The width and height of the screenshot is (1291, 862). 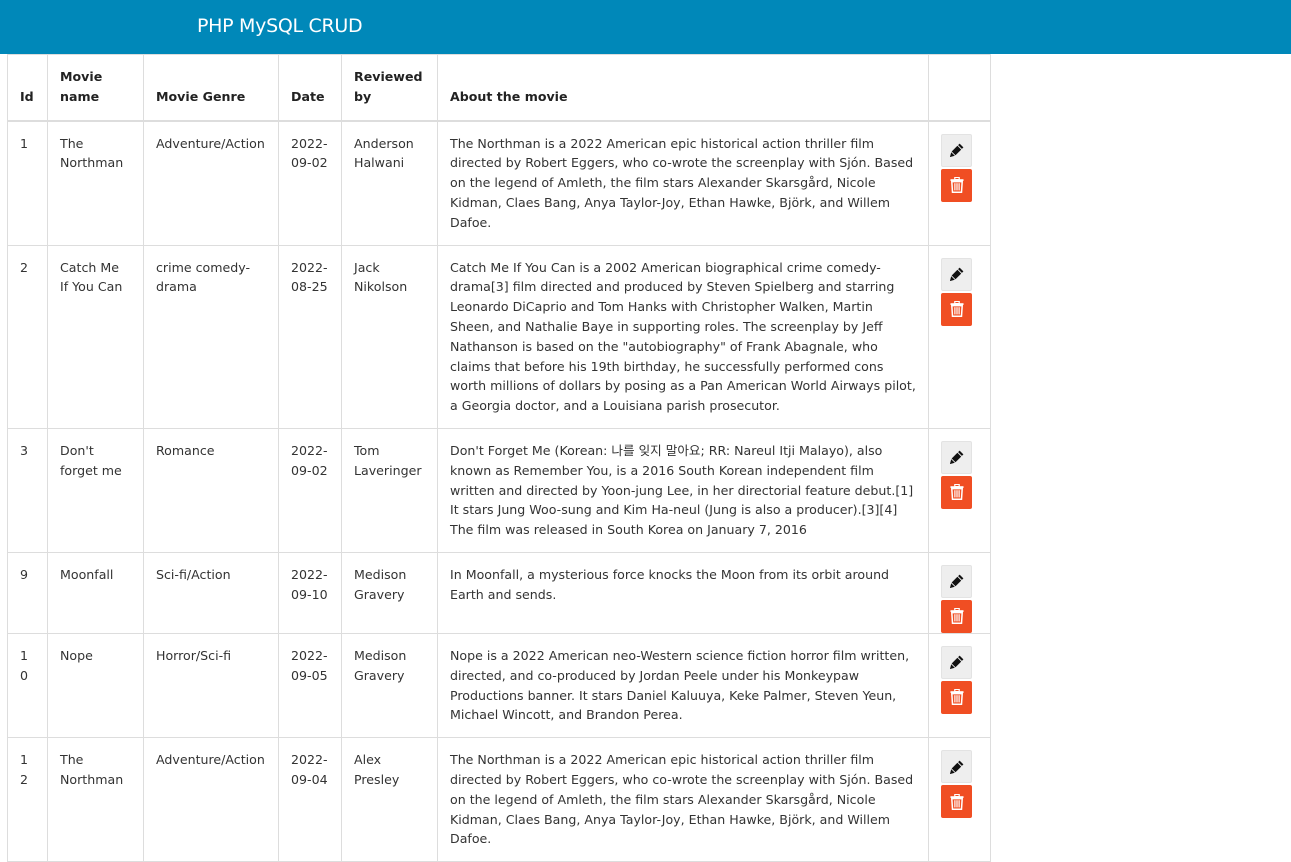 I want to click on cell-id: 10, so click(x=27, y=685).